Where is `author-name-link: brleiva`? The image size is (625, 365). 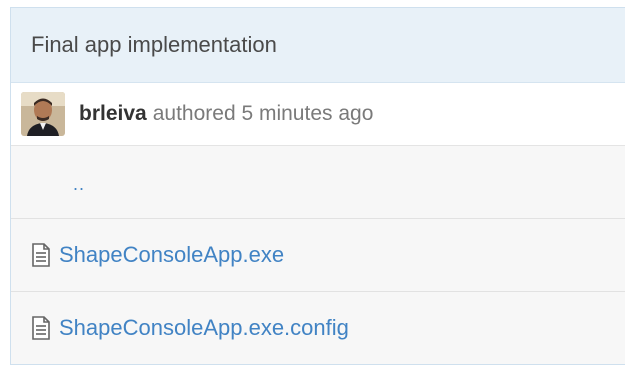 author-name-link: brleiva is located at coordinates (113, 114).